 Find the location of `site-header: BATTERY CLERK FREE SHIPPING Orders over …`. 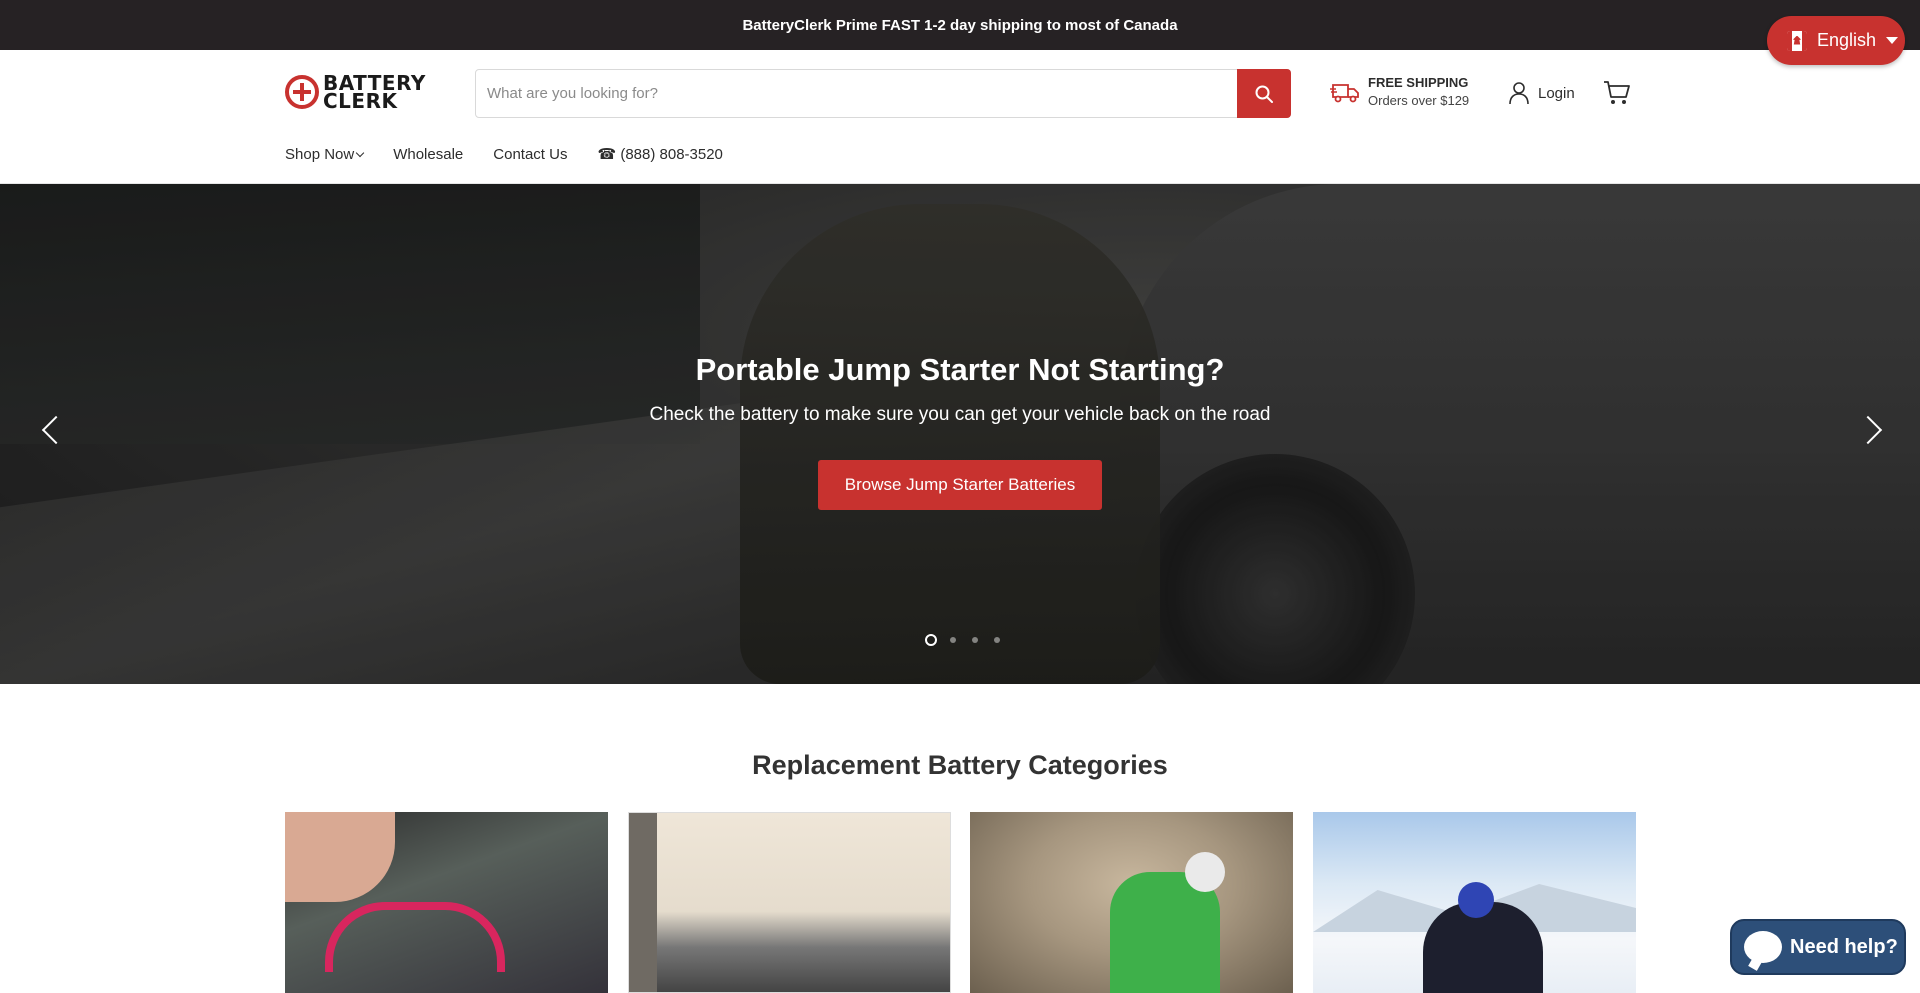

site-header: BATTERY CLERK FREE SHIPPING Orders over … is located at coordinates (960, 117).